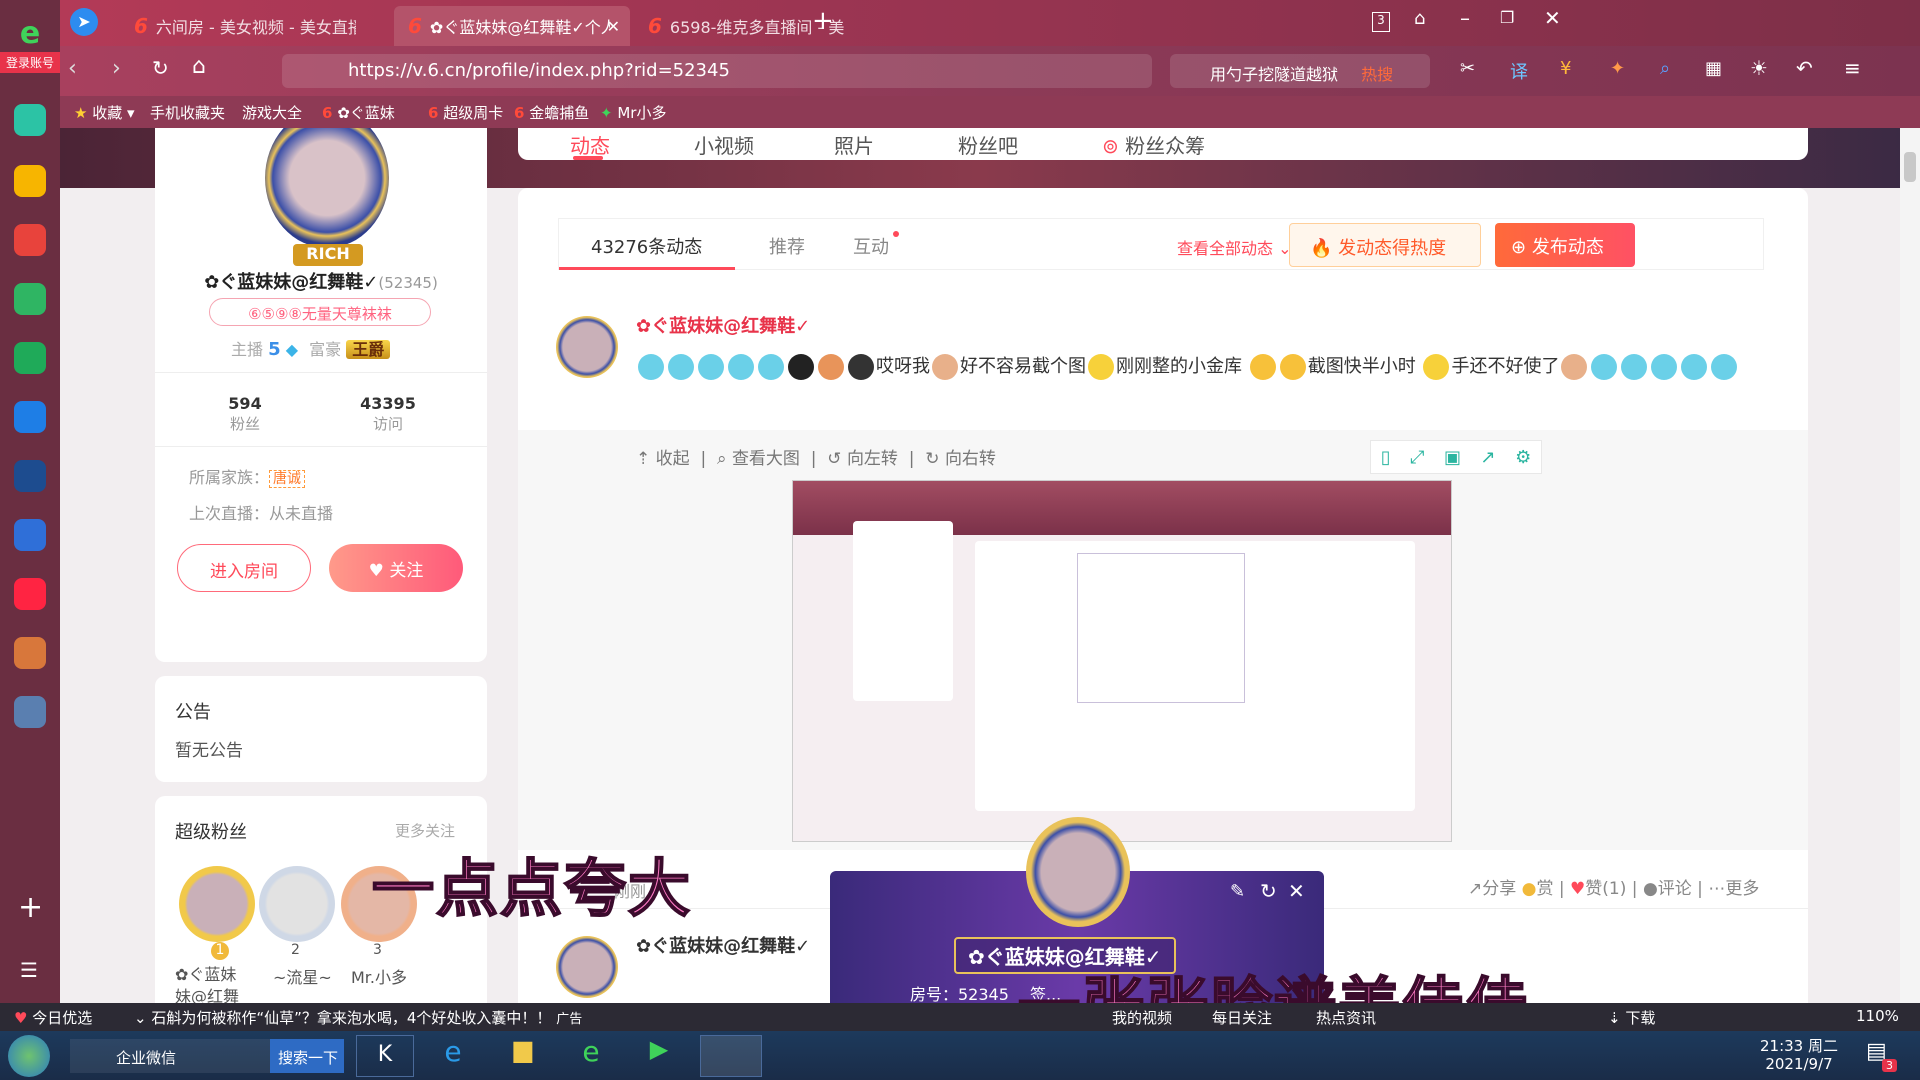  Describe the element at coordinates (1488, 457) in the screenshot. I see `share-icon: ↗` at that location.